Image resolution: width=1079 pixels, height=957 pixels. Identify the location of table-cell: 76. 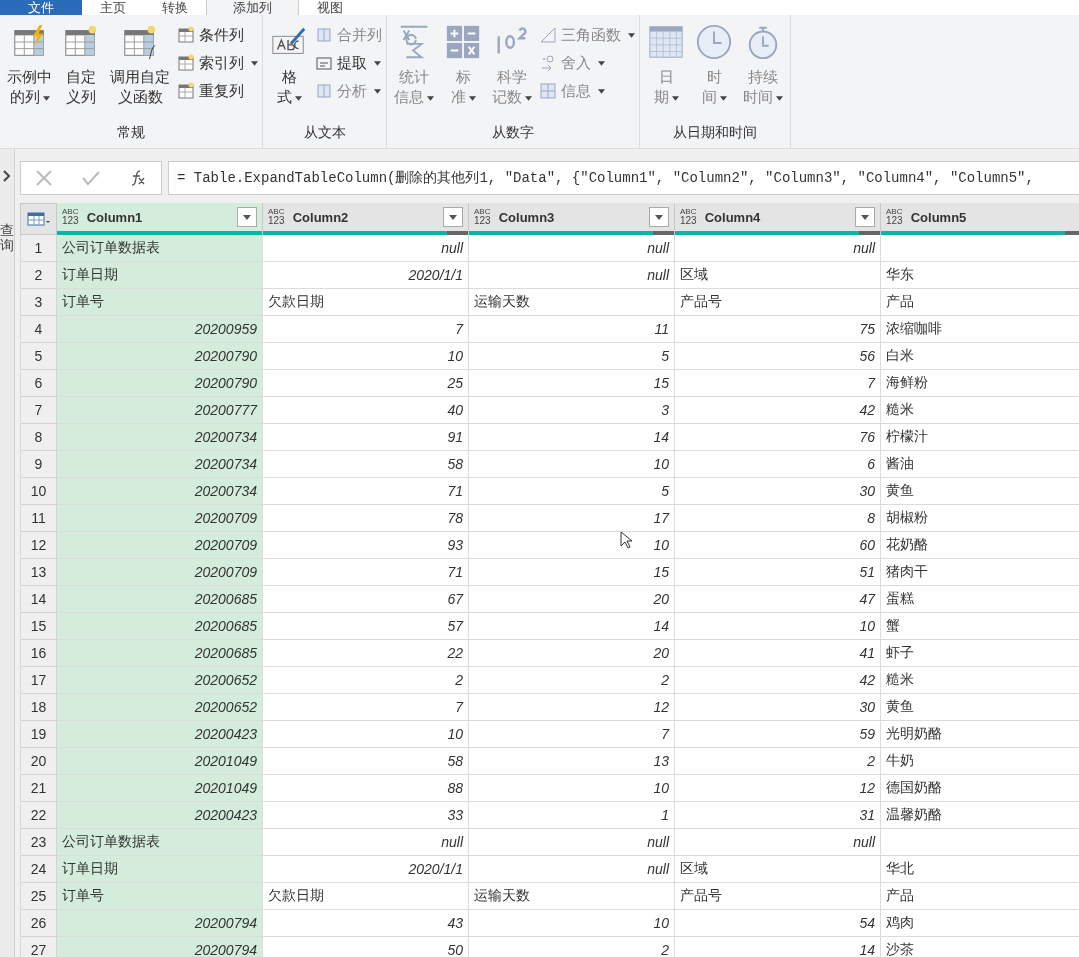
(867, 437).